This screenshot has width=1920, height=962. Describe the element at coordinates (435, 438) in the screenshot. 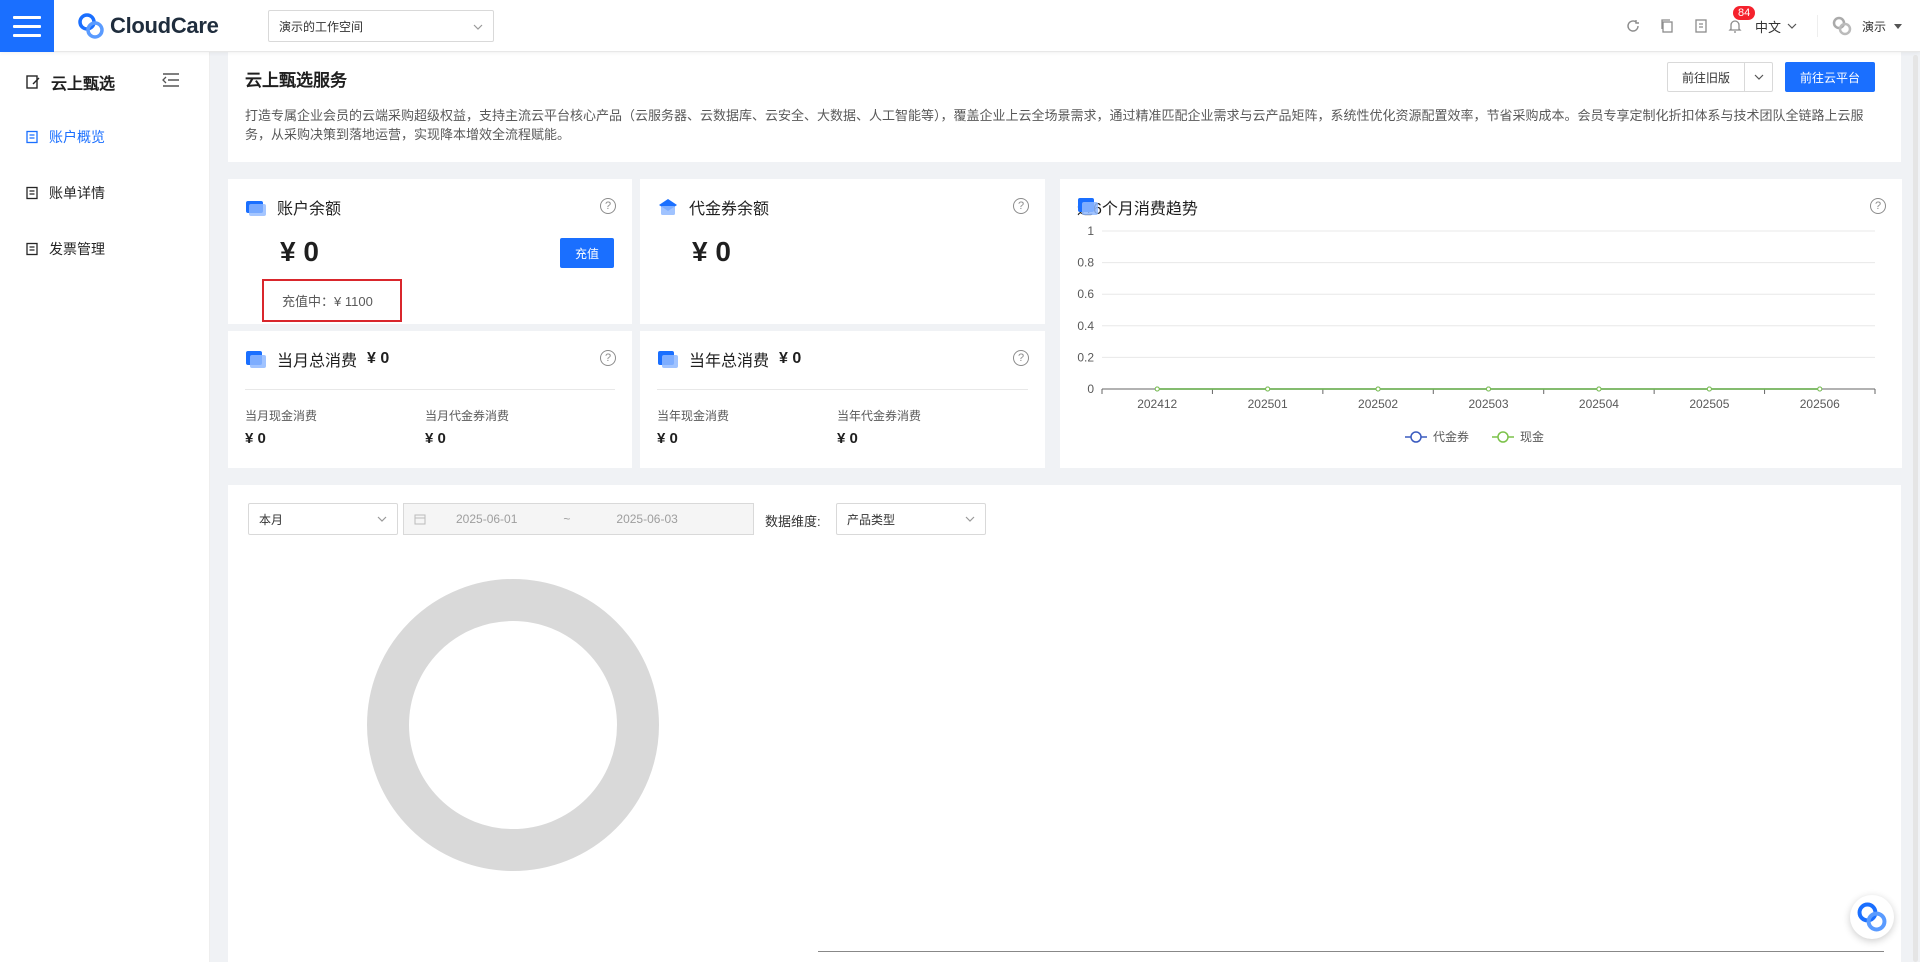

I see `monthly-voucher-value: ¥ 0` at that location.